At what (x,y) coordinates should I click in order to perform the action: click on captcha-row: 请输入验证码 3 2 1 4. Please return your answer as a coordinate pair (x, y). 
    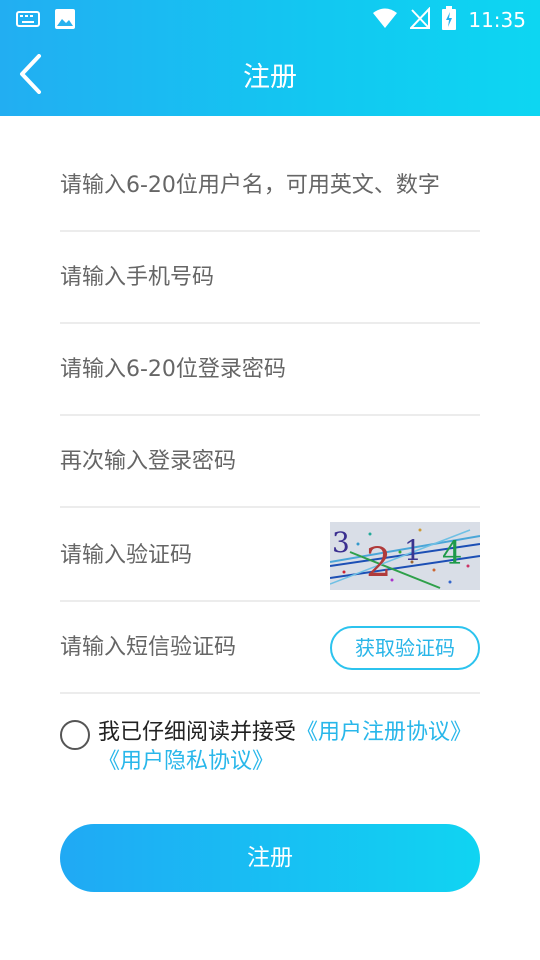
    Looking at the image, I should click on (270, 556).